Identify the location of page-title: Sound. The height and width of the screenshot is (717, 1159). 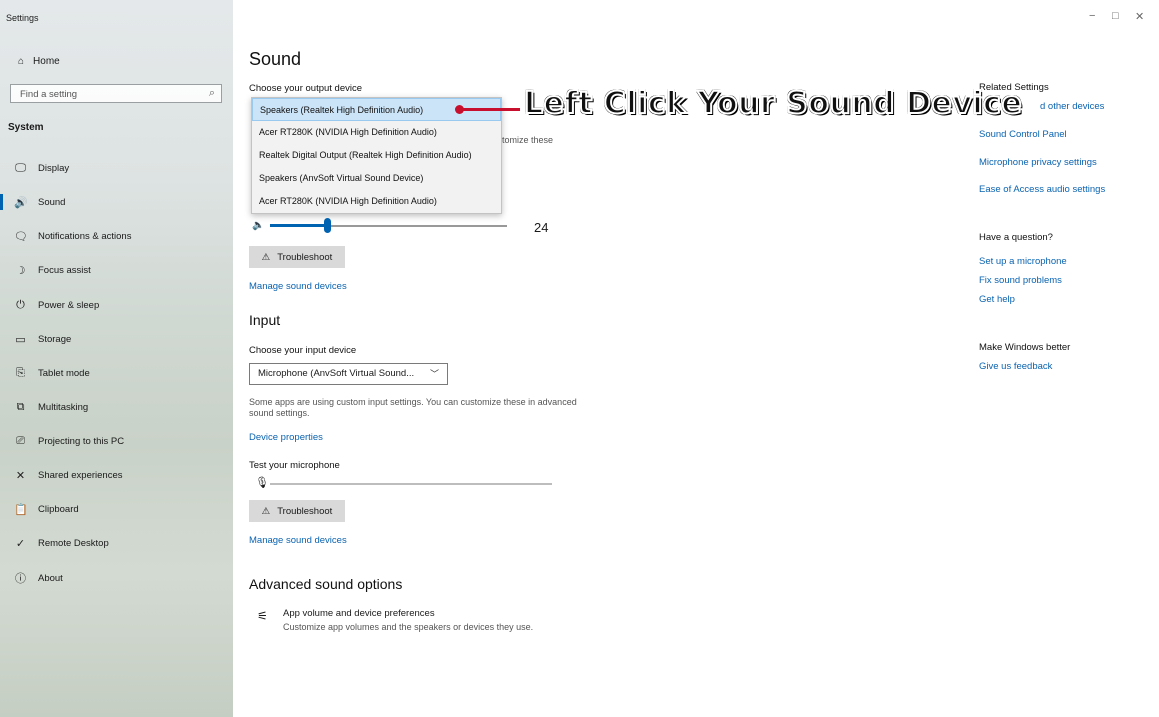
(275, 59).